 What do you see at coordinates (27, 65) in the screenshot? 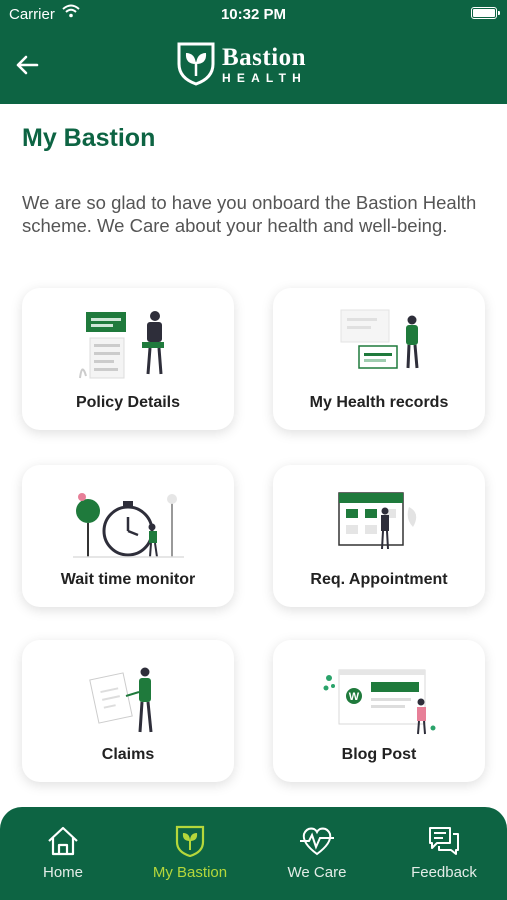
I see `back-arrow-icon` at bounding box center [27, 65].